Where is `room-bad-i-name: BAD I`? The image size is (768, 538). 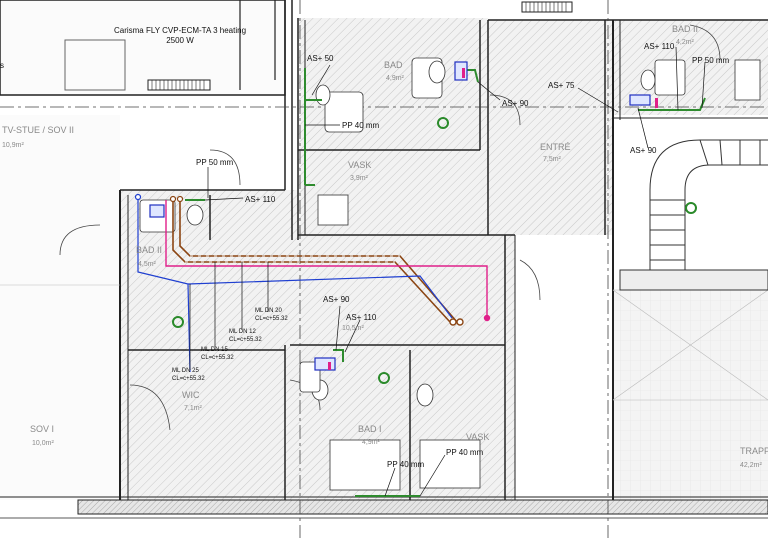
room-bad-i-name: BAD I is located at coordinates (370, 429).